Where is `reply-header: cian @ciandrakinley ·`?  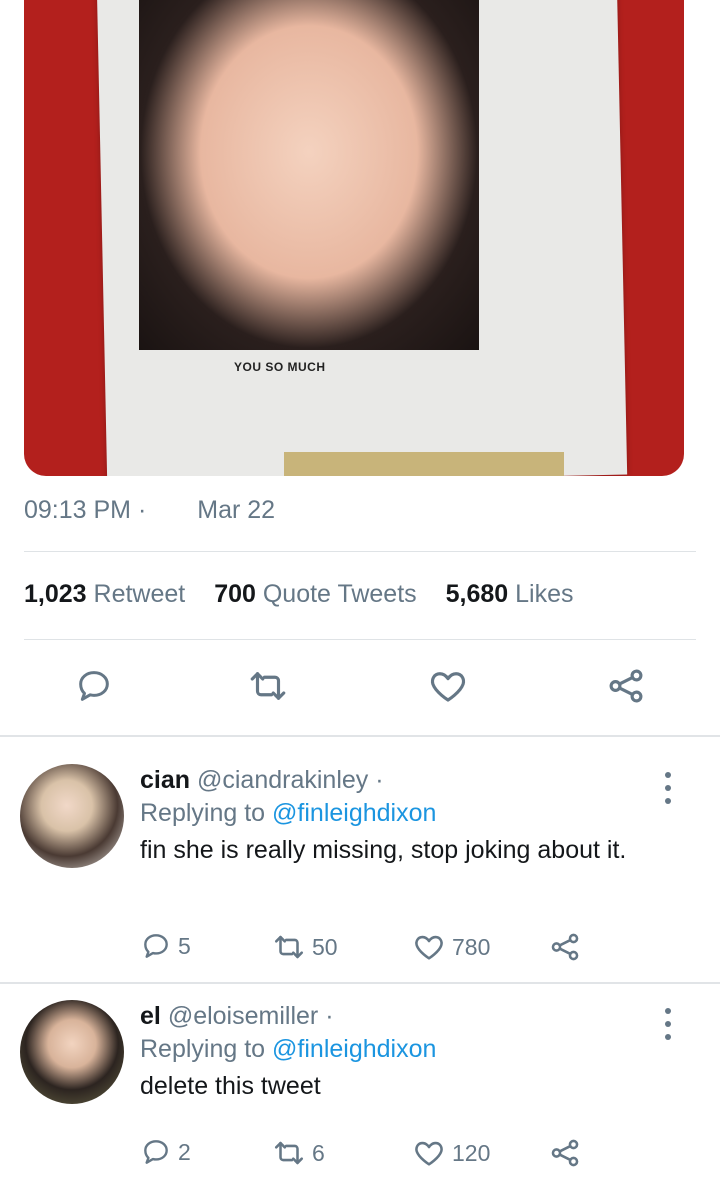
reply-header: cian @ciandrakinley · is located at coordinates (400, 780).